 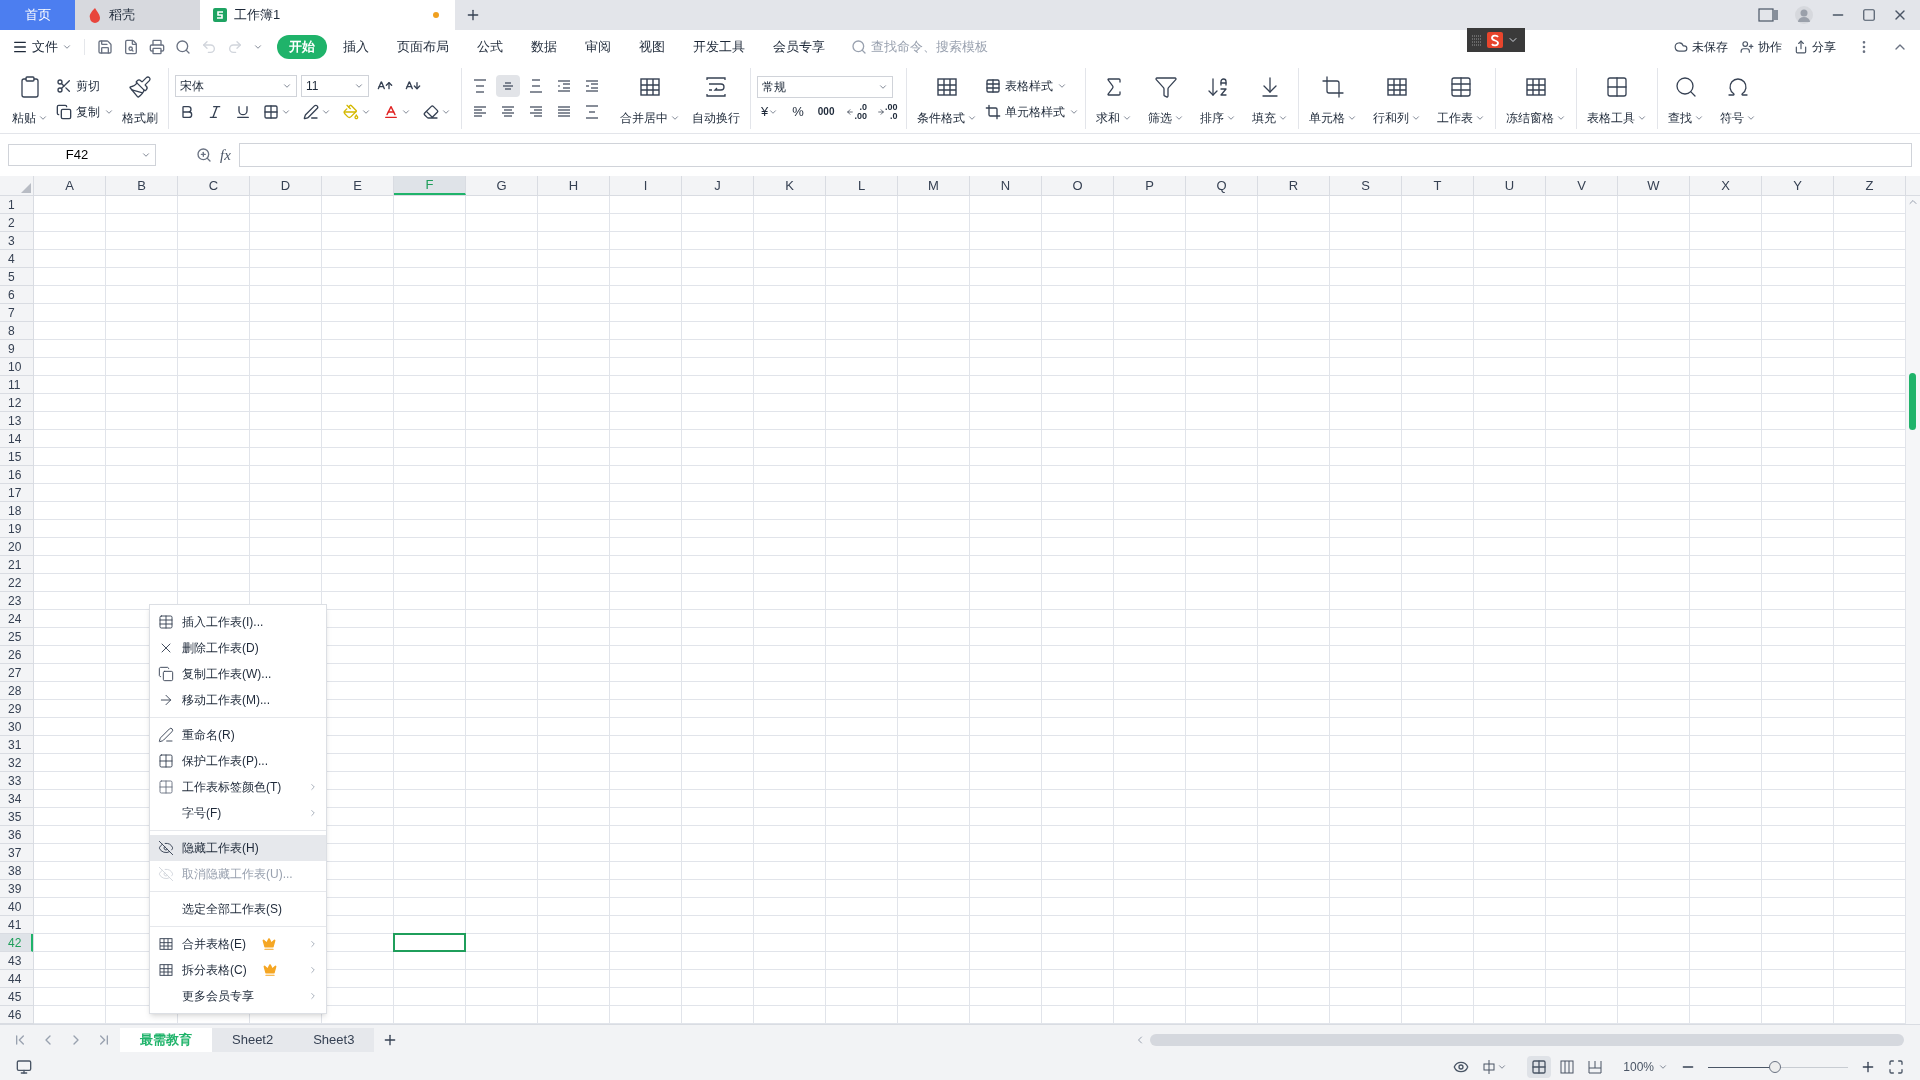 I want to click on row-header: 39, so click(x=16, y=889).